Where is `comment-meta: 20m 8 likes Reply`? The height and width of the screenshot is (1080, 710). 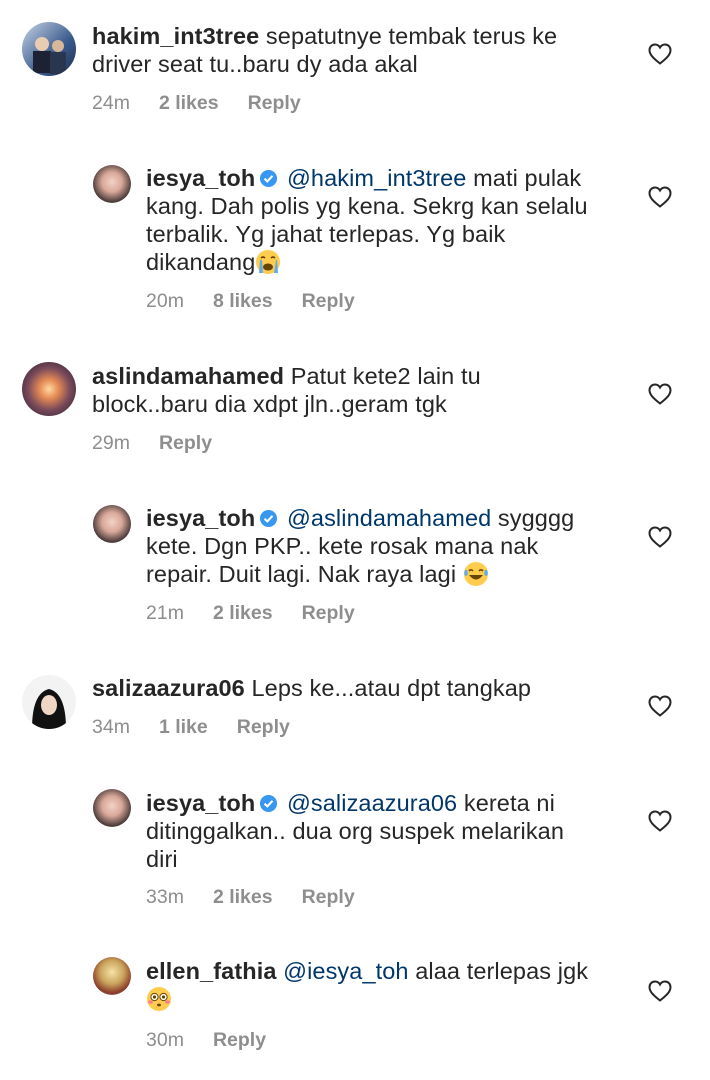 comment-meta: 20m 8 likes Reply is located at coordinates (265, 301).